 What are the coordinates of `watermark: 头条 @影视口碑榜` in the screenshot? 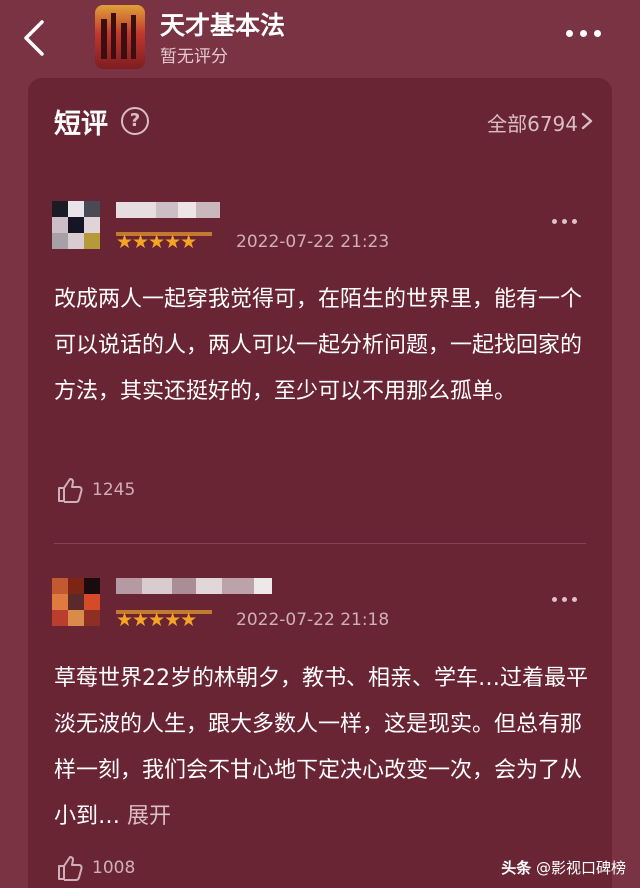 It's located at (563, 867).